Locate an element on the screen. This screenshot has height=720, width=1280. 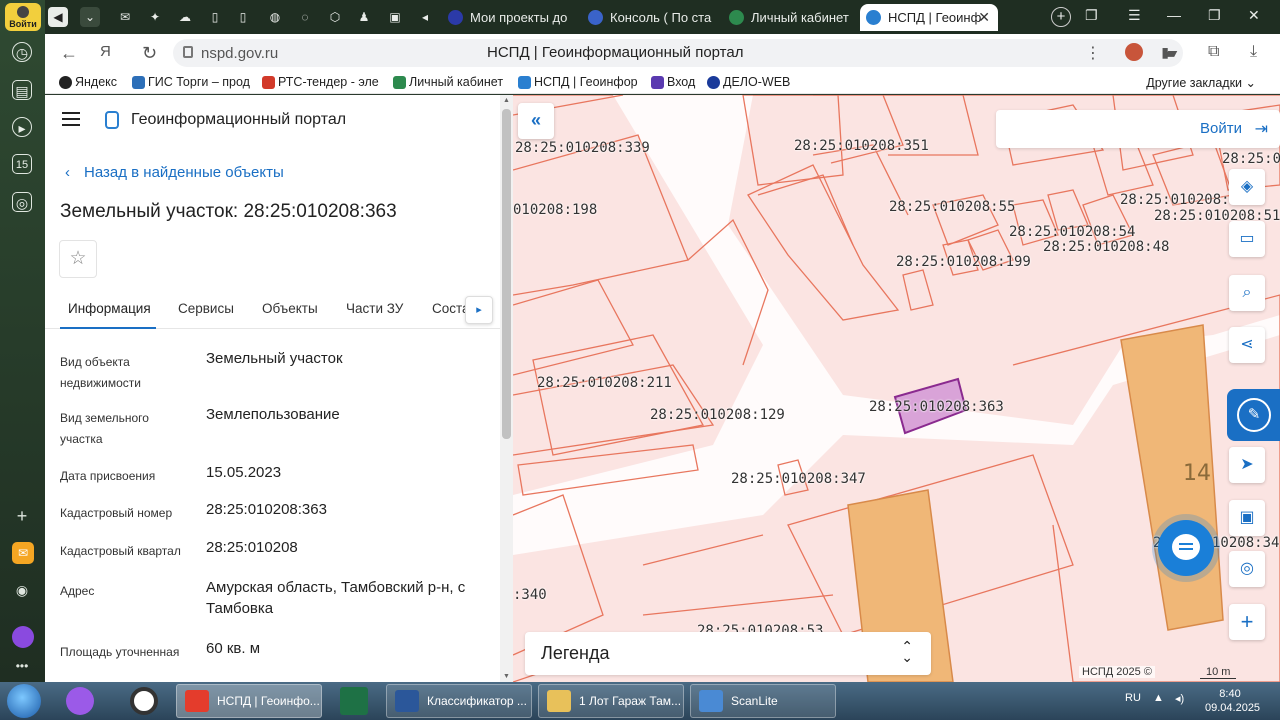
parcel-label: :340 is located at coordinates (530, 595).